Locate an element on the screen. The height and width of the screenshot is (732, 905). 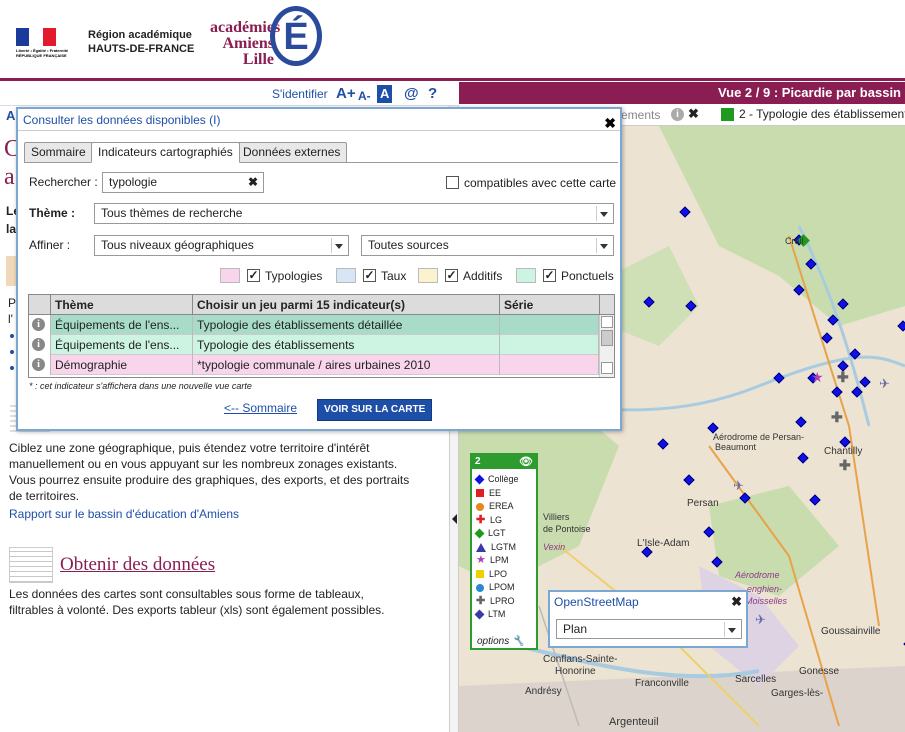
layer-prefix-text: ements is located at coordinates (641, 115).